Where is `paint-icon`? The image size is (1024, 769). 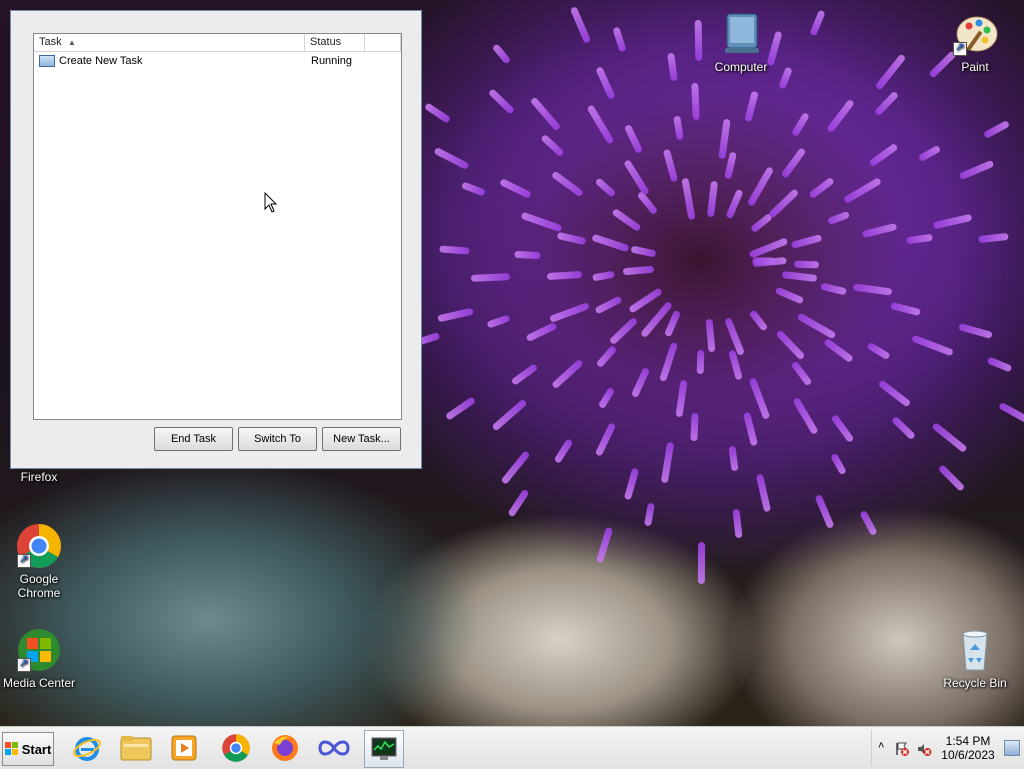 paint-icon is located at coordinates (975, 34).